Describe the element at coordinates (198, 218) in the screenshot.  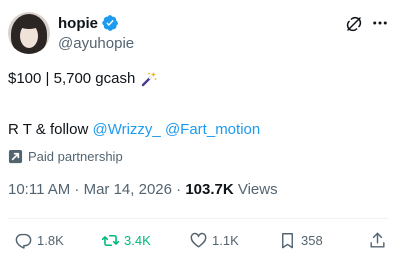
I see `divider` at that location.